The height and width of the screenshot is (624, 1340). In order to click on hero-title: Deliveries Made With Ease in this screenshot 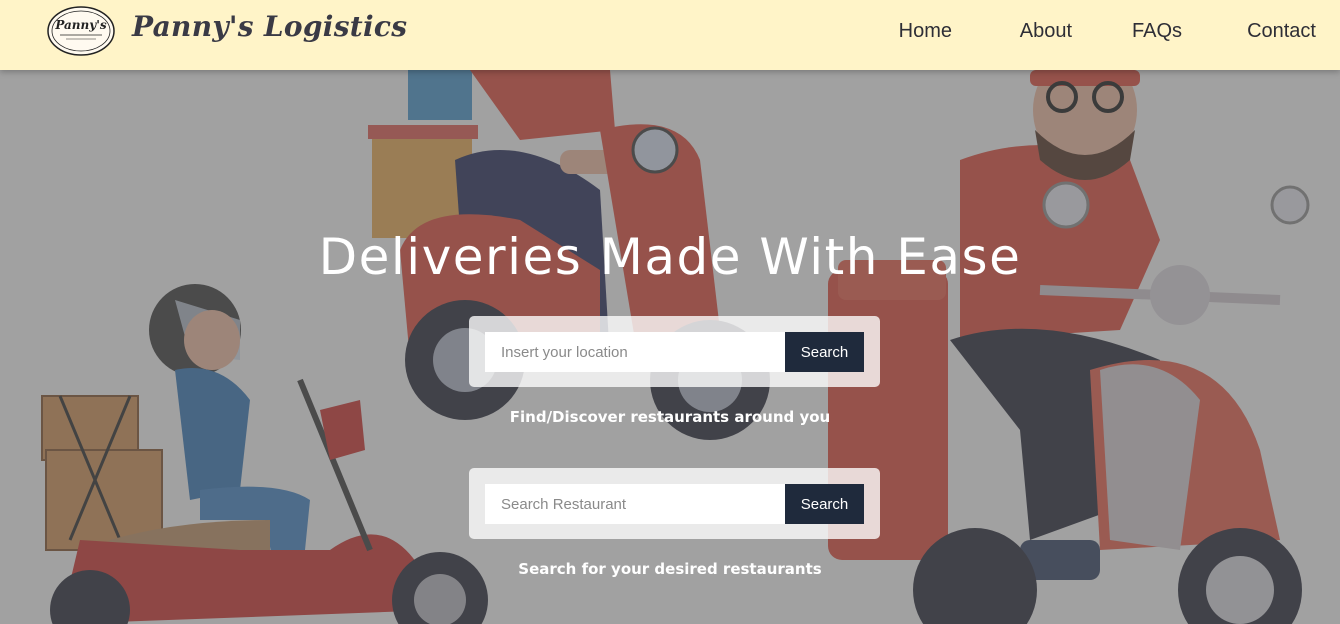, I will do `click(670, 257)`.